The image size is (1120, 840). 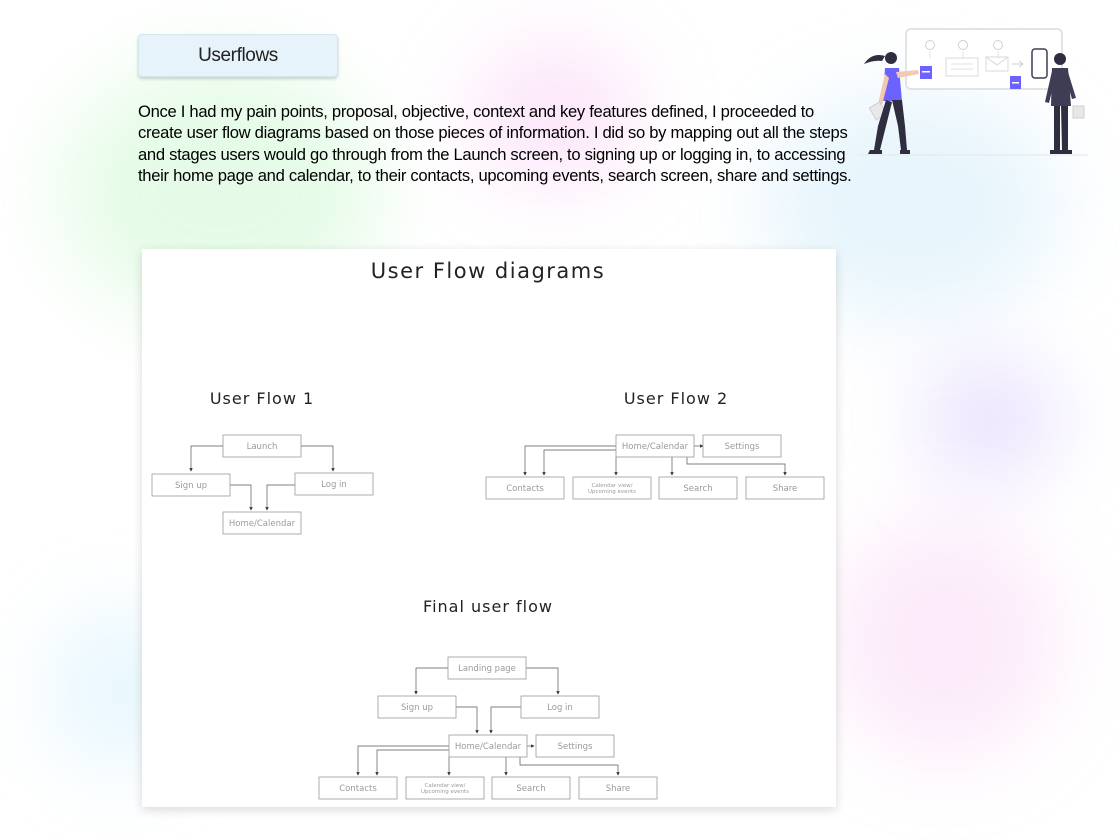 I want to click on flow2-label-settings: Settings, so click(x=742, y=447).